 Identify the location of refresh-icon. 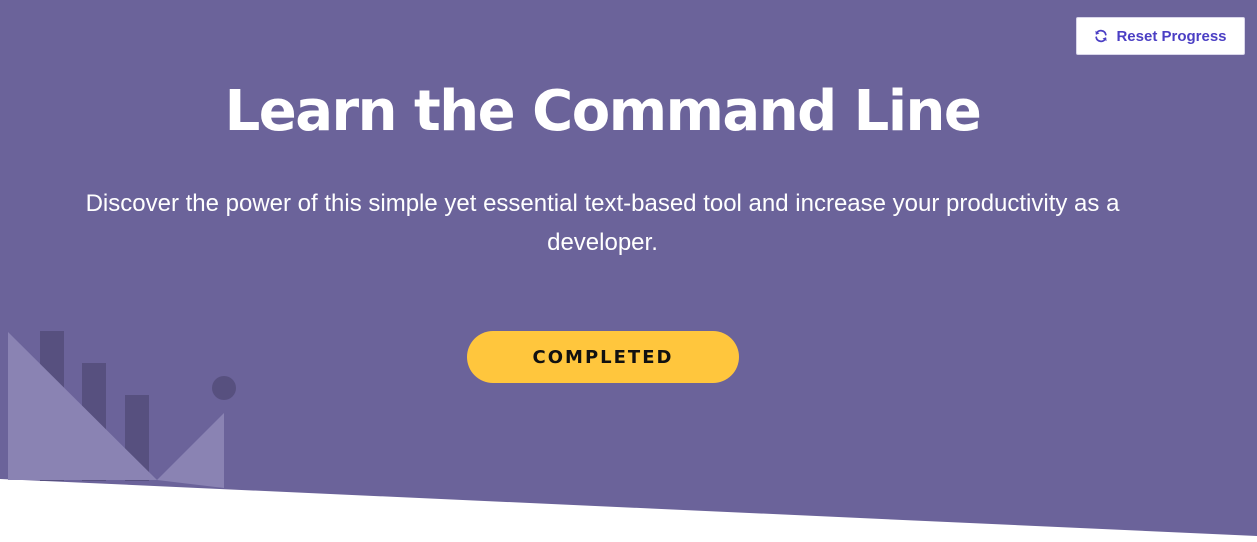
(1101, 36).